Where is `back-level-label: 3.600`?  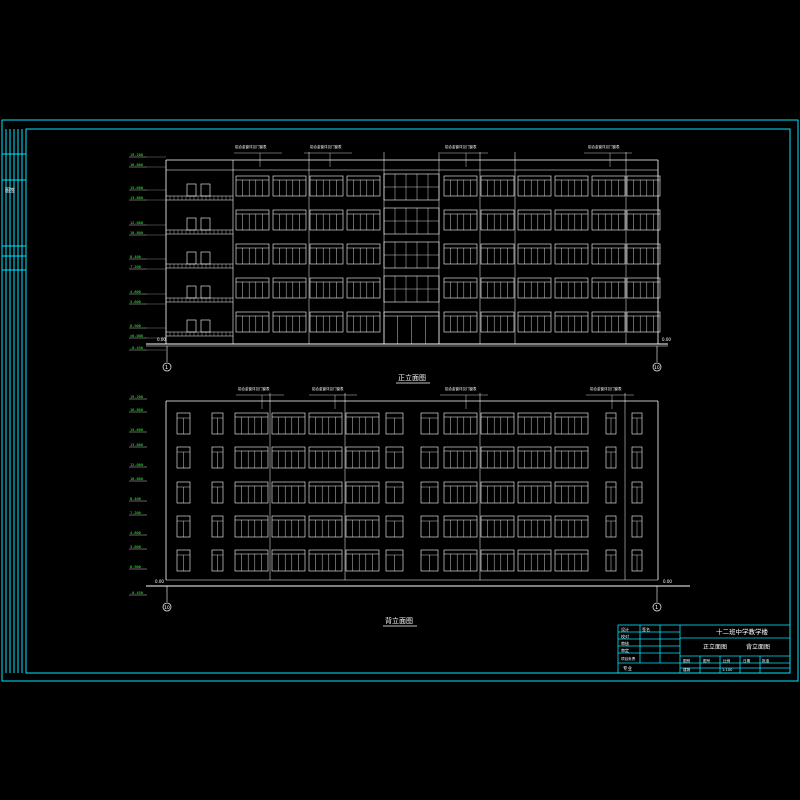 back-level-label: 3.600 is located at coordinates (135, 547).